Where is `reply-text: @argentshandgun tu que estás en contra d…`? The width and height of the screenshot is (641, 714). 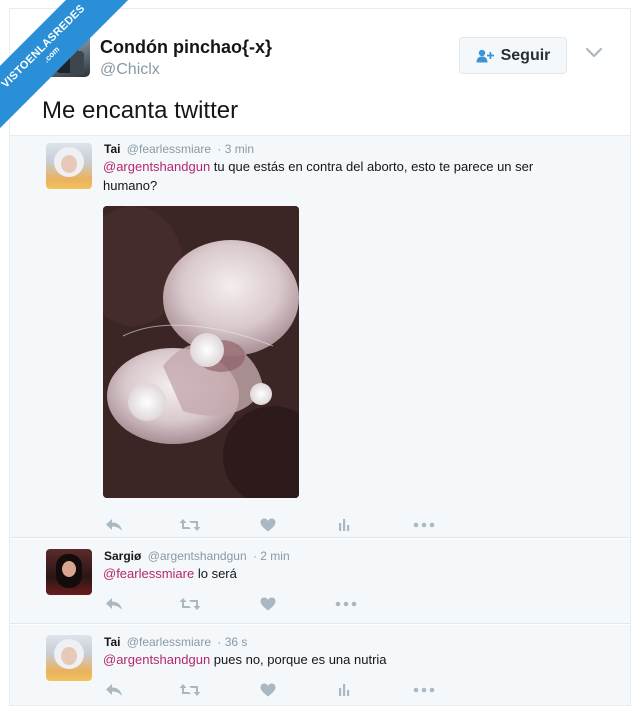
reply-text: @argentshandgun tu que estás en contra d… is located at coordinates (343, 176).